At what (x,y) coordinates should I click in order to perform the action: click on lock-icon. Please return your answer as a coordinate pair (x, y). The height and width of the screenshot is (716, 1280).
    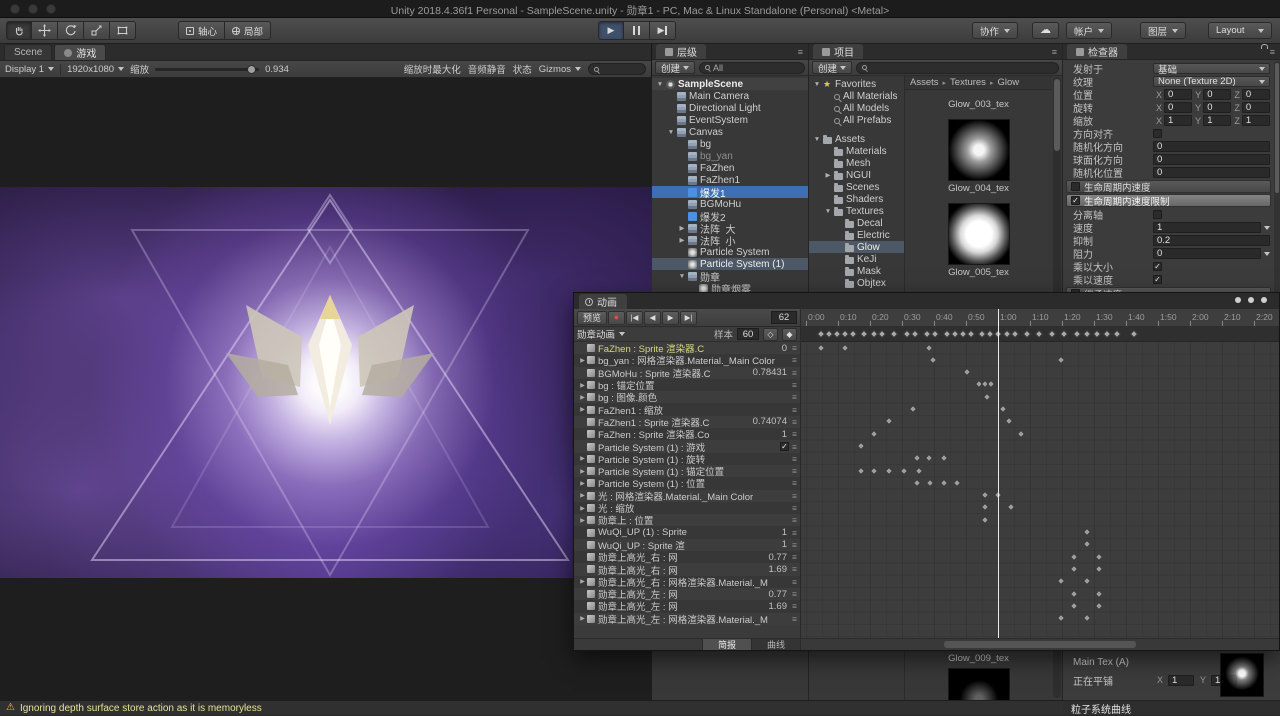
    Looking at the image, I should click on (1261, 53).